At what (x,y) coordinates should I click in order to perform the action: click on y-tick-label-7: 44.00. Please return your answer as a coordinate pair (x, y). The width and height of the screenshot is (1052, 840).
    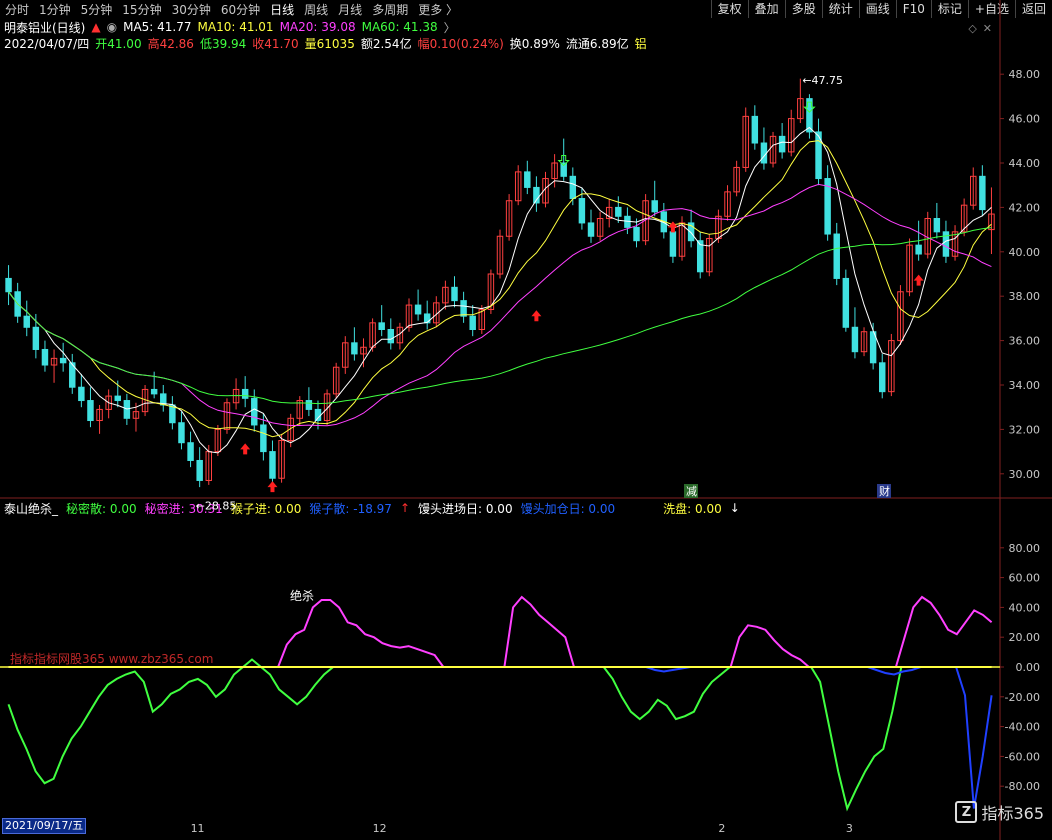
    Looking at the image, I should click on (1025, 163).